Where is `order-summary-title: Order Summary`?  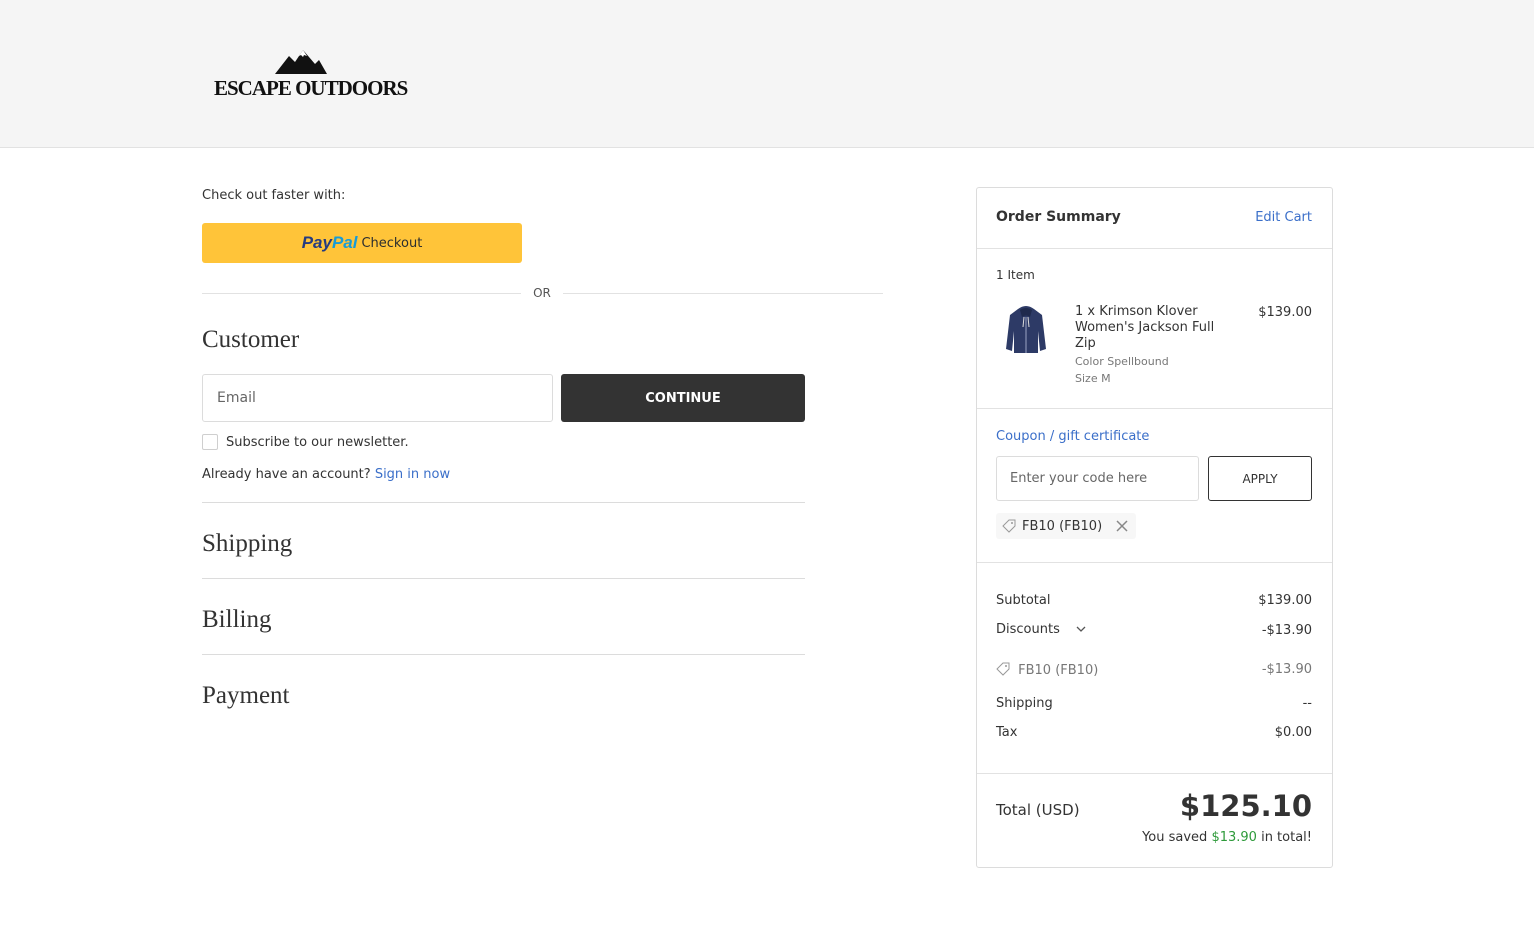
order-summary-title: Order Summary is located at coordinates (1058, 217).